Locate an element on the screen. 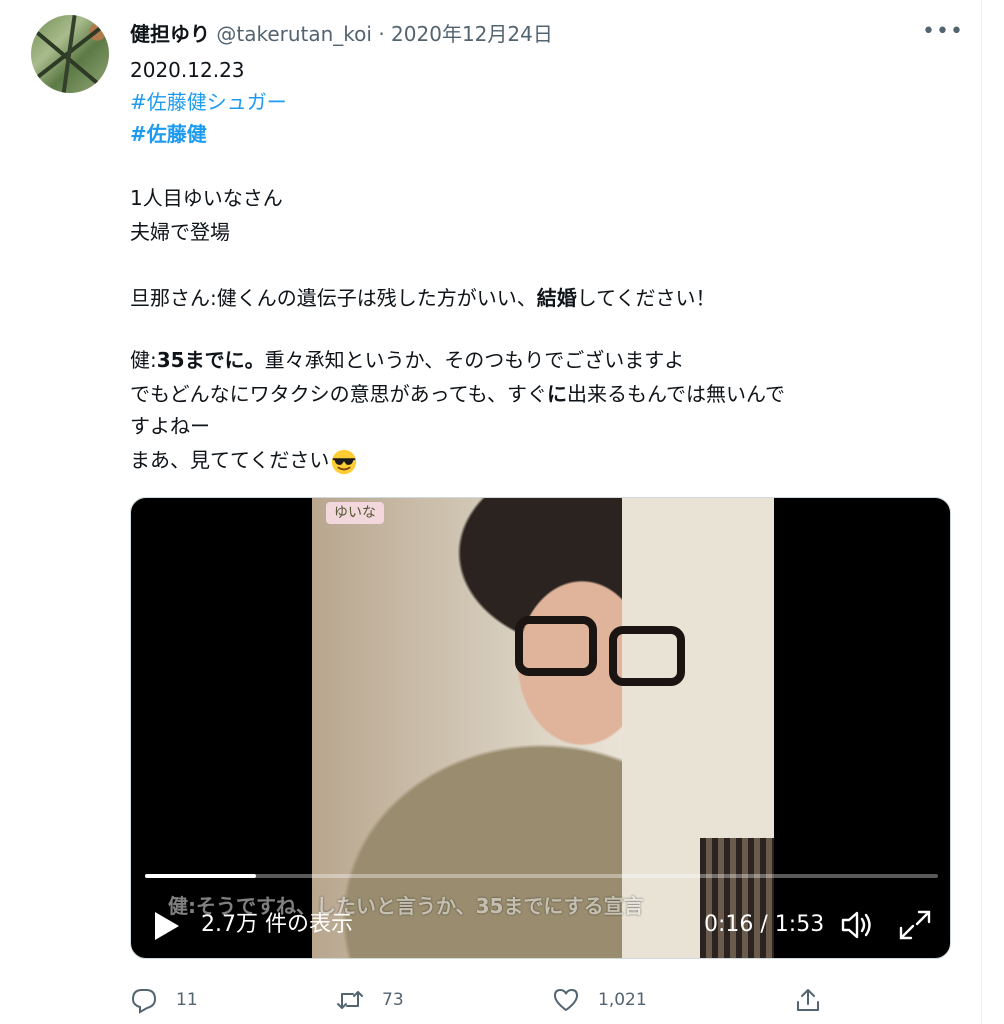  more-options-icon: ••• is located at coordinates (942, 33).